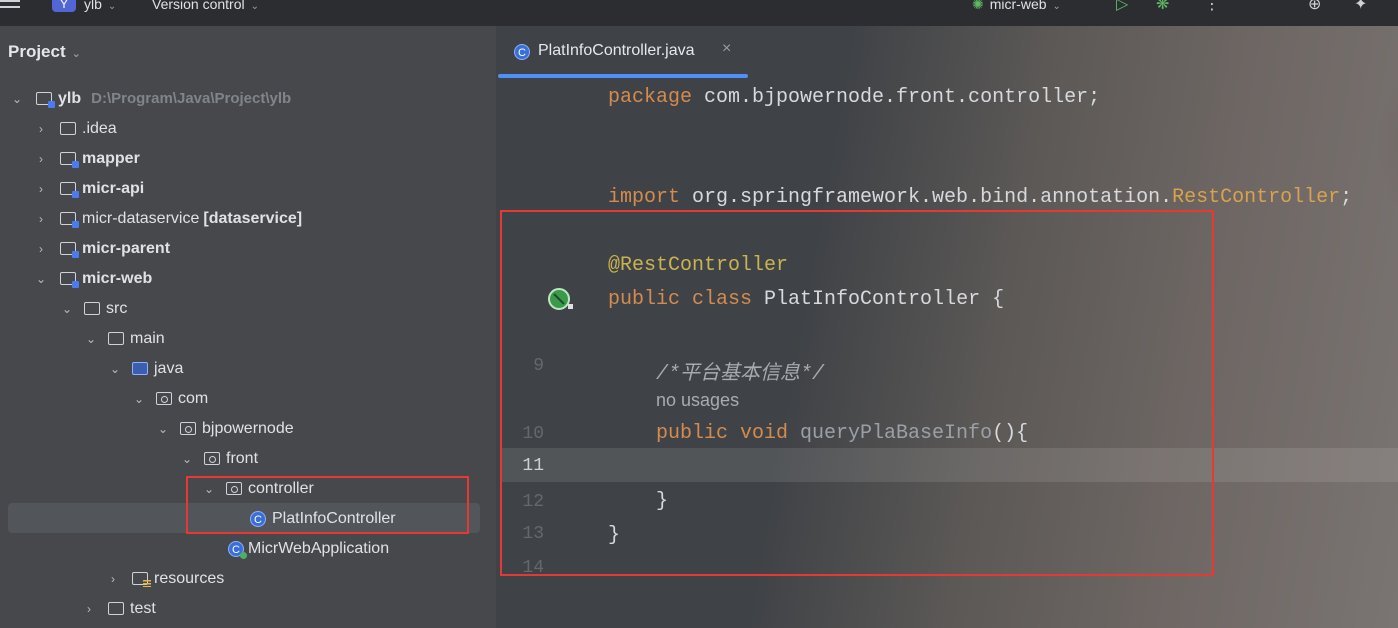 This screenshot has height=628, width=1398. I want to click on tree-item-label: com, so click(193, 398).